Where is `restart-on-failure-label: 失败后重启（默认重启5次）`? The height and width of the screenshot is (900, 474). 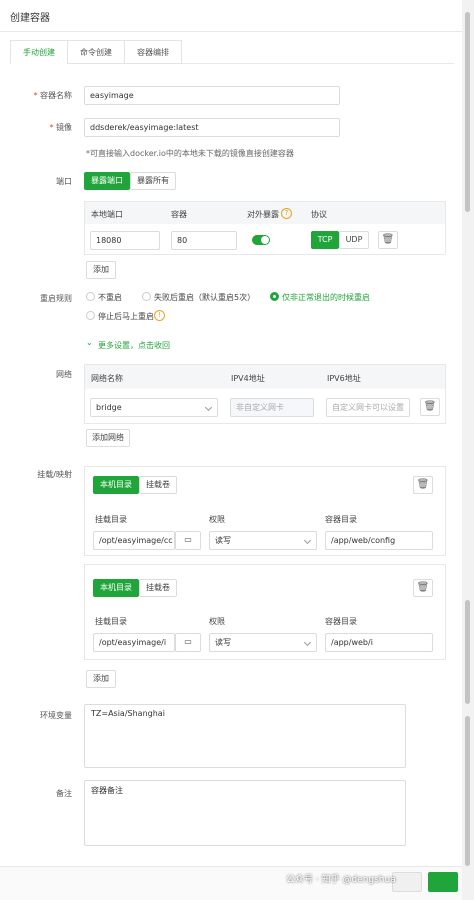
restart-on-failure-label: 失败后重启（默认重启5次） is located at coordinates (205, 297).